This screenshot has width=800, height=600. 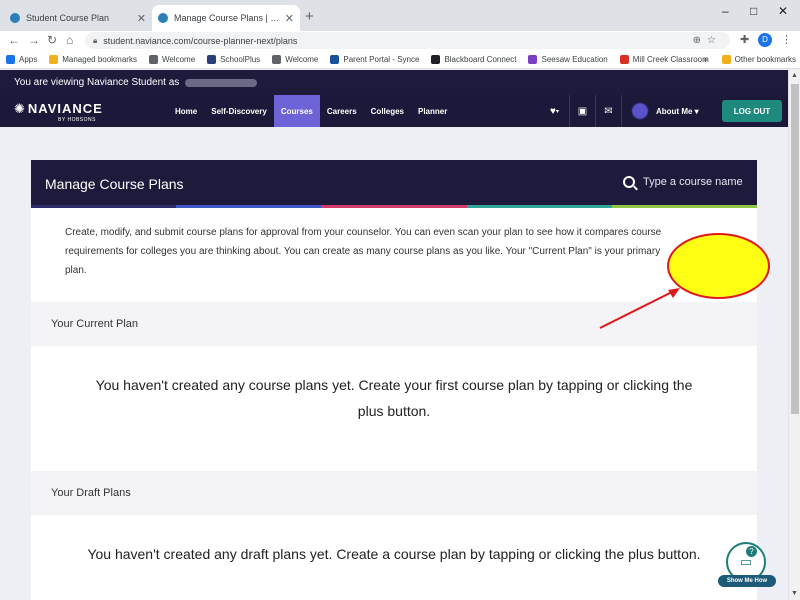 What do you see at coordinates (394, 182) in the screenshot?
I see `card-header: Manage Course Plans` at bounding box center [394, 182].